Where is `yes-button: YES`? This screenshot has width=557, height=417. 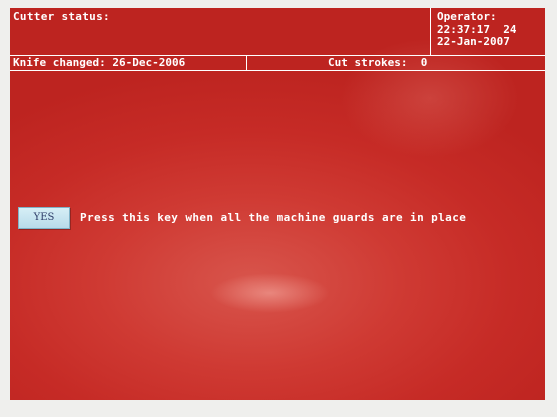
yes-button: YES is located at coordinates (44, 218).